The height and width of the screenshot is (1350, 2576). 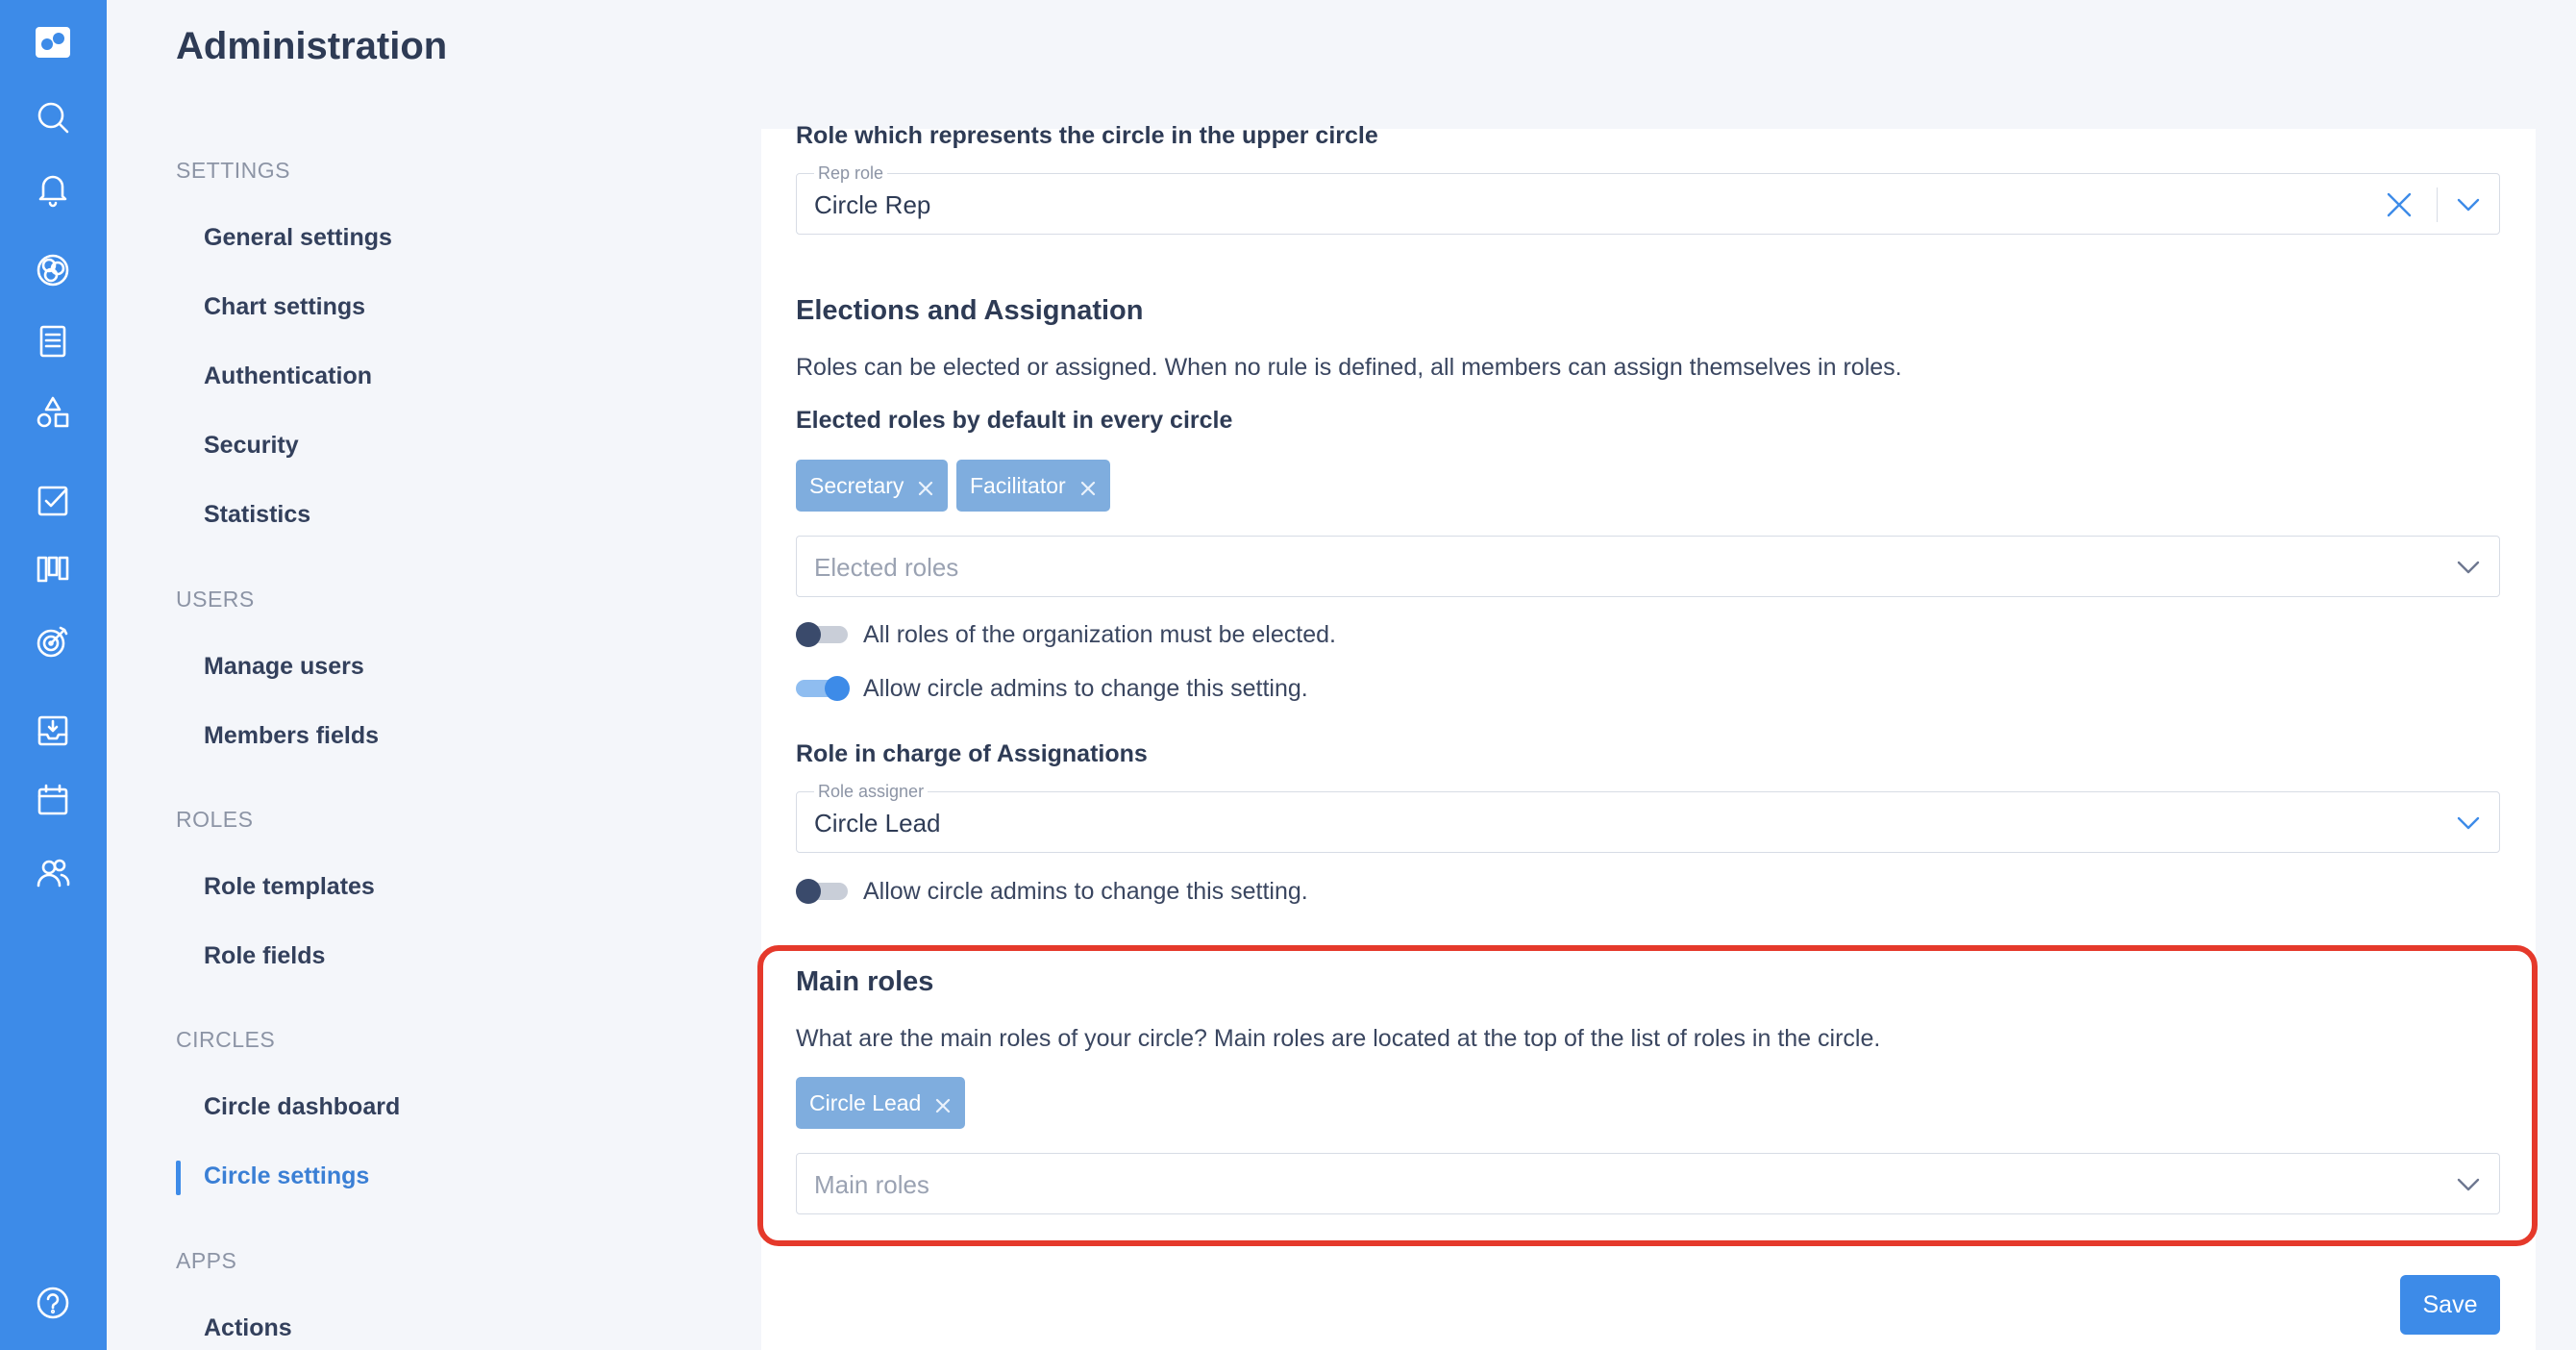 I want to click on clear-icon, so click(x=2399, y=204).